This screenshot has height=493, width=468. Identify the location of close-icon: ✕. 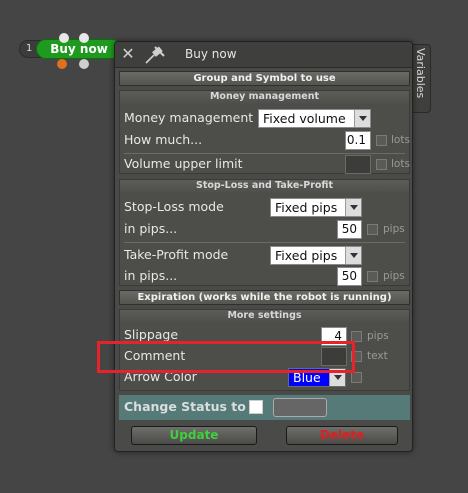
(128, 54).